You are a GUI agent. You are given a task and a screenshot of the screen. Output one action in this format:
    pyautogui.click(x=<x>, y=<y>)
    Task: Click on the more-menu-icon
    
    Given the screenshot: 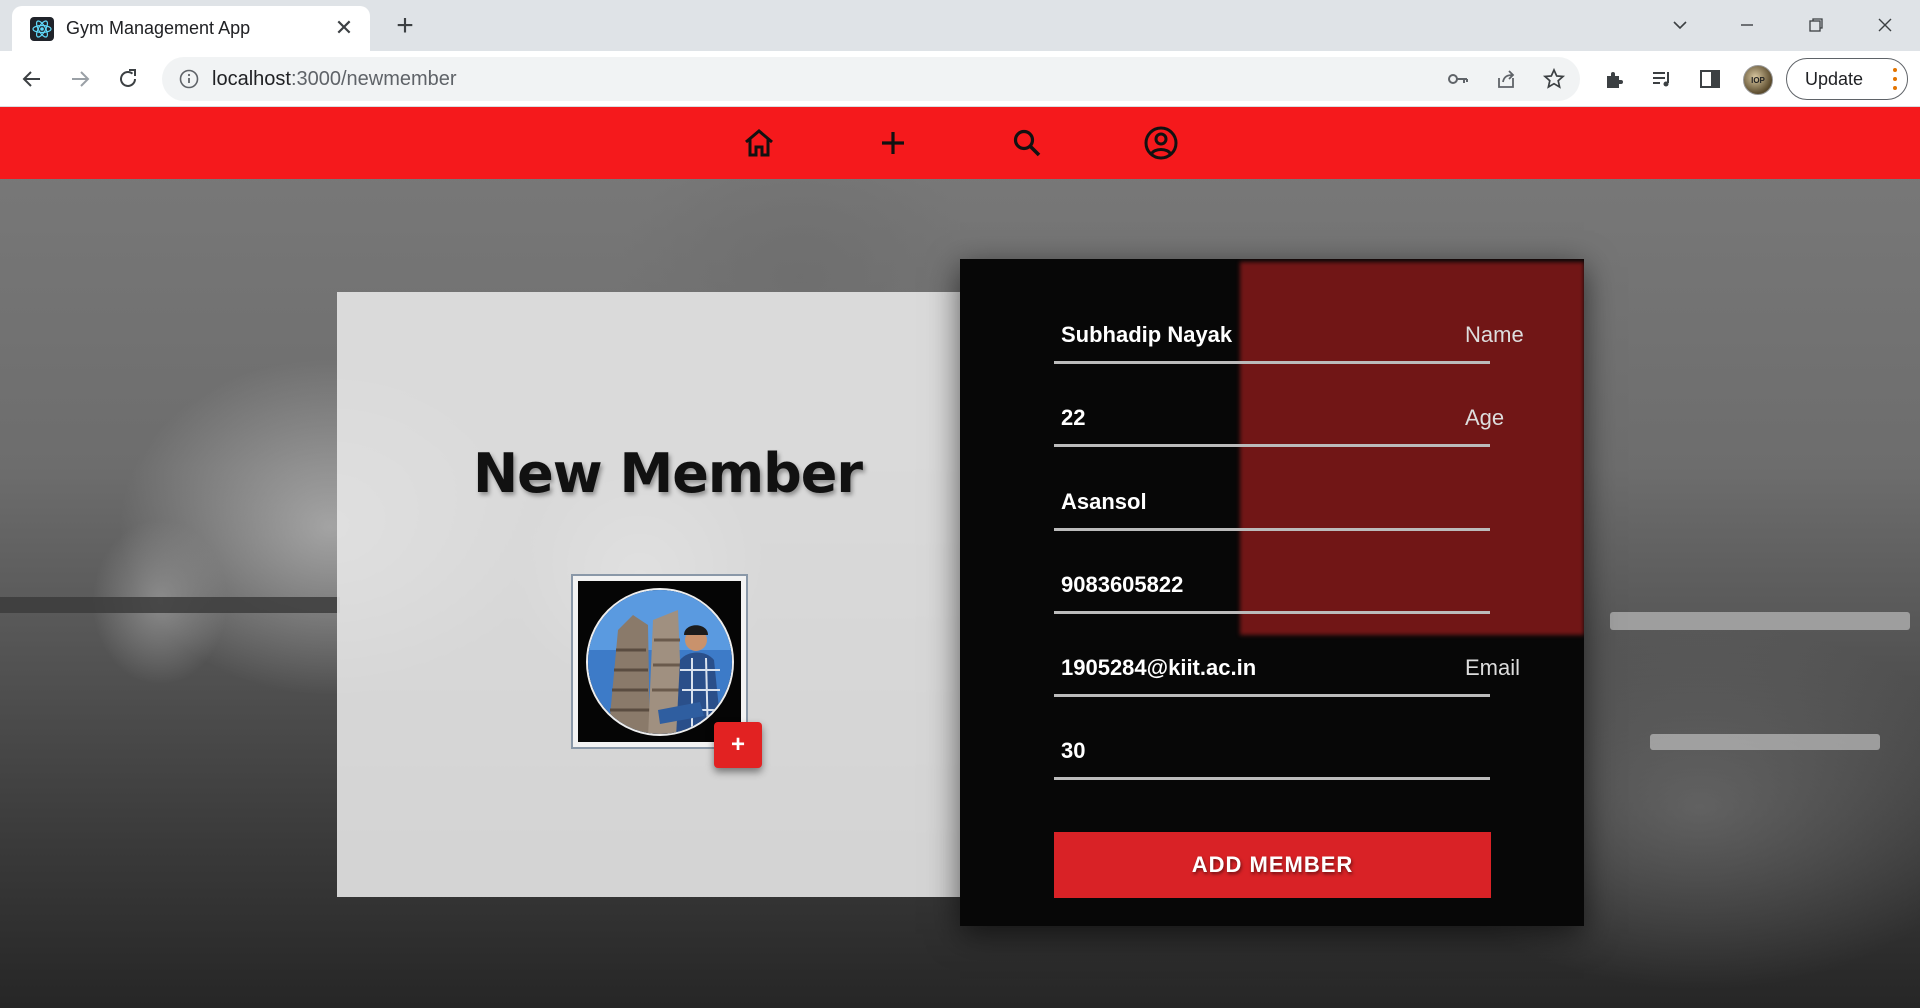 What is the action you would take?
    pyautogui.click(x=1895, y=79)
    